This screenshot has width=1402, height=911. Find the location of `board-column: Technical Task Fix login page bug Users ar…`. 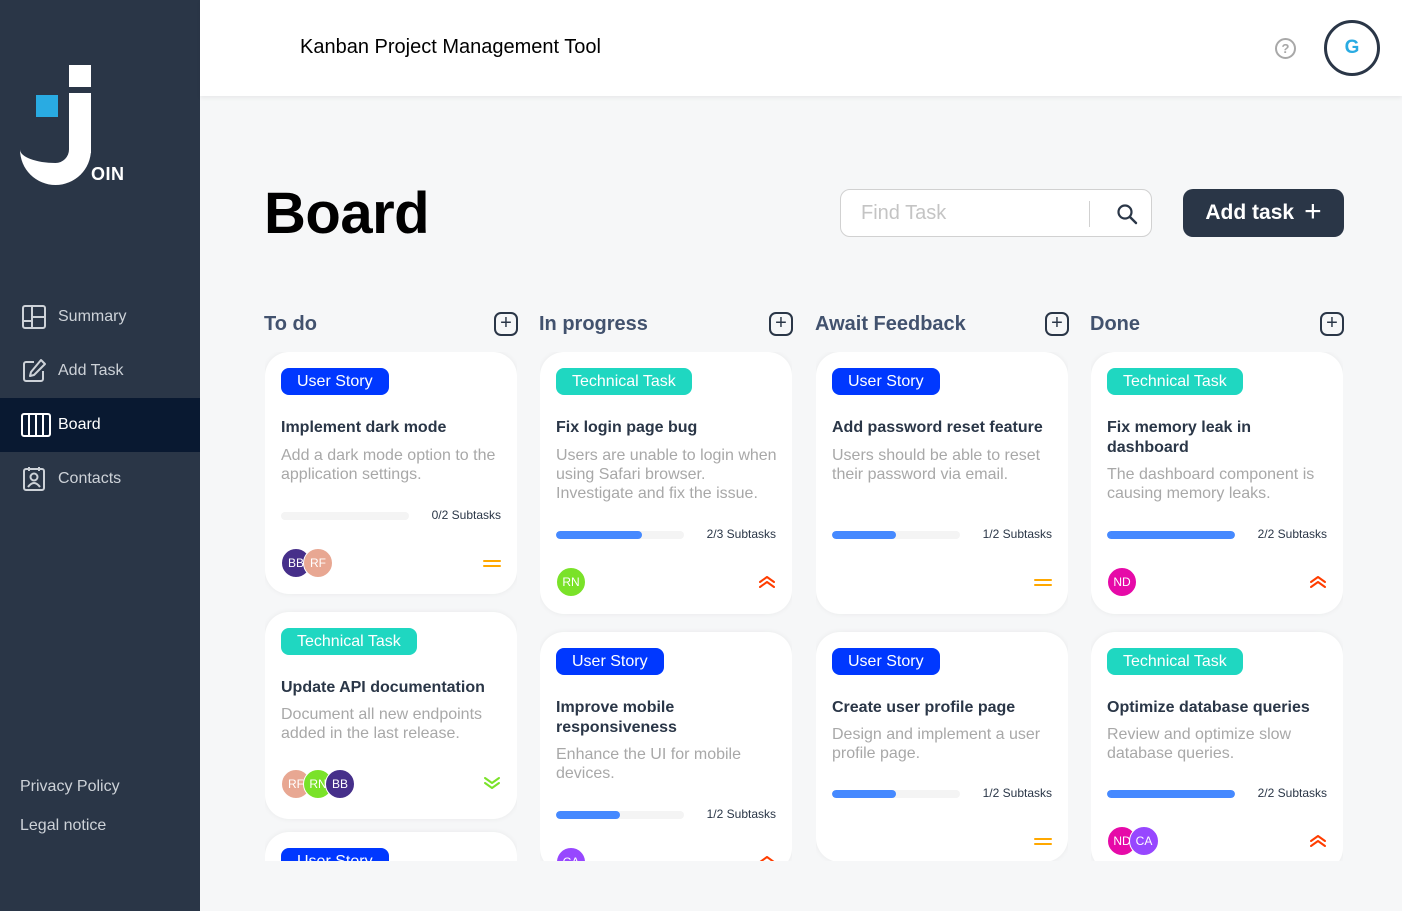

board-column: Technical Task Fix login page bug Users ar… is located at coordinates (666, 606).